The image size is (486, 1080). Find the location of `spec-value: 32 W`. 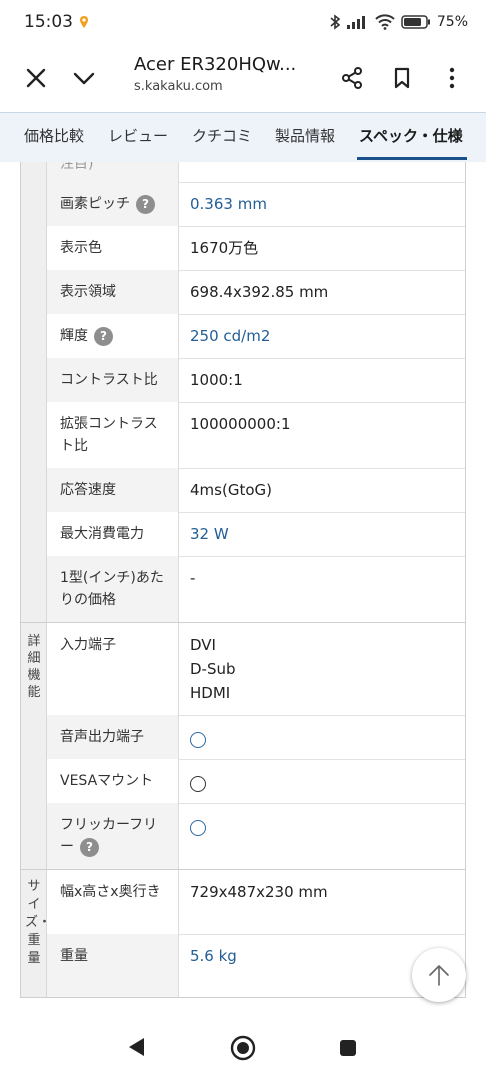

spec-value: 32 W is located at coordinates (322, 534).